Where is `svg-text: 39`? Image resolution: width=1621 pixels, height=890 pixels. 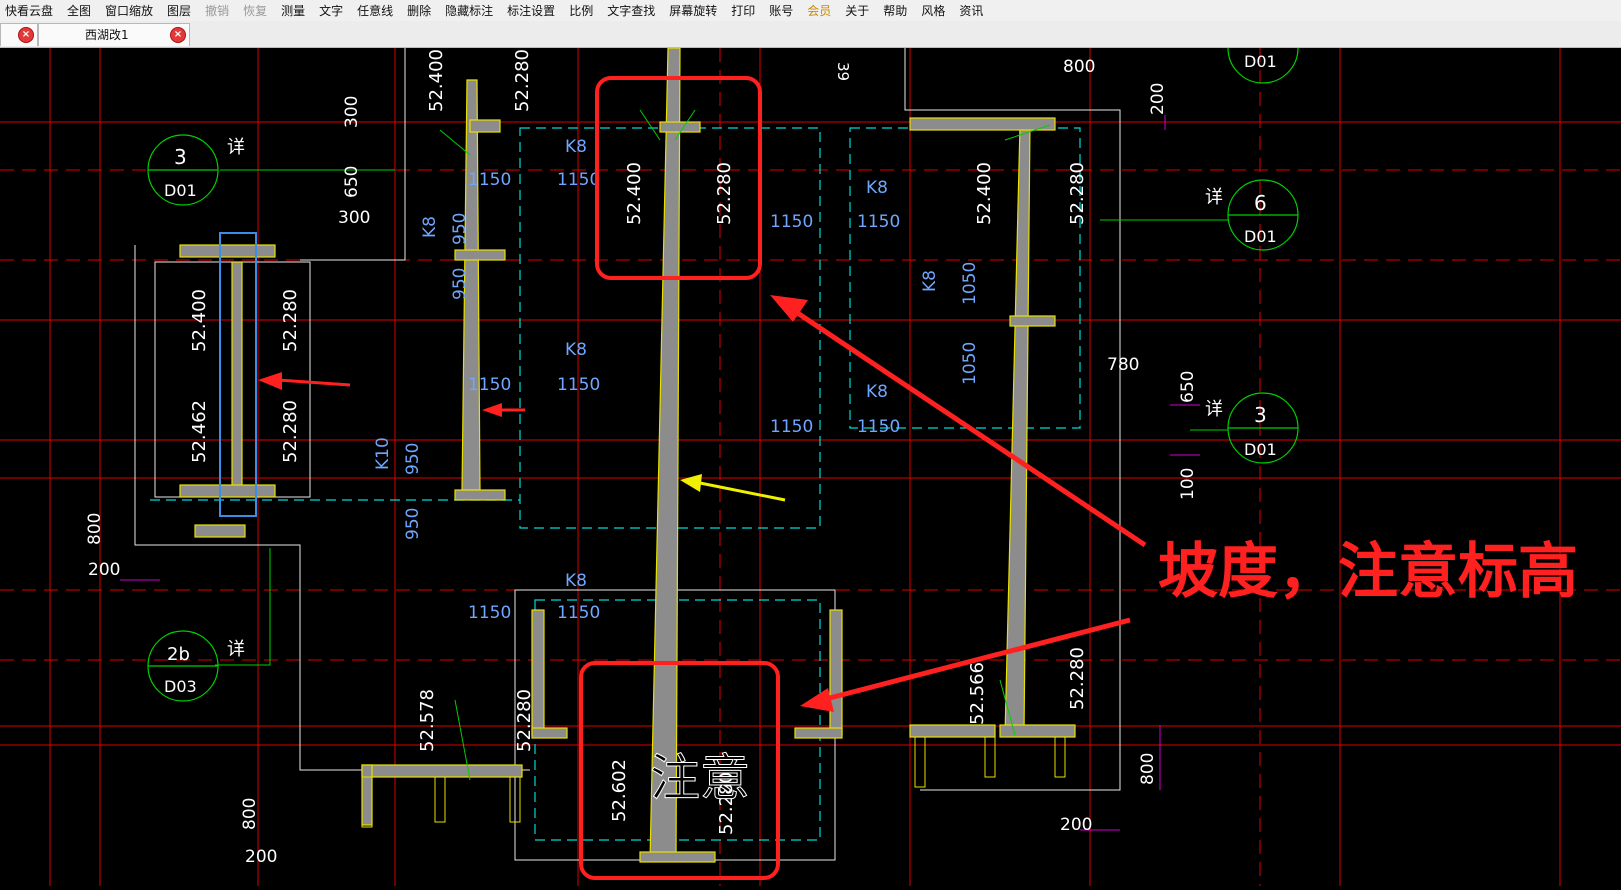 svg-text: 39 is located at coordinates (843, 71).